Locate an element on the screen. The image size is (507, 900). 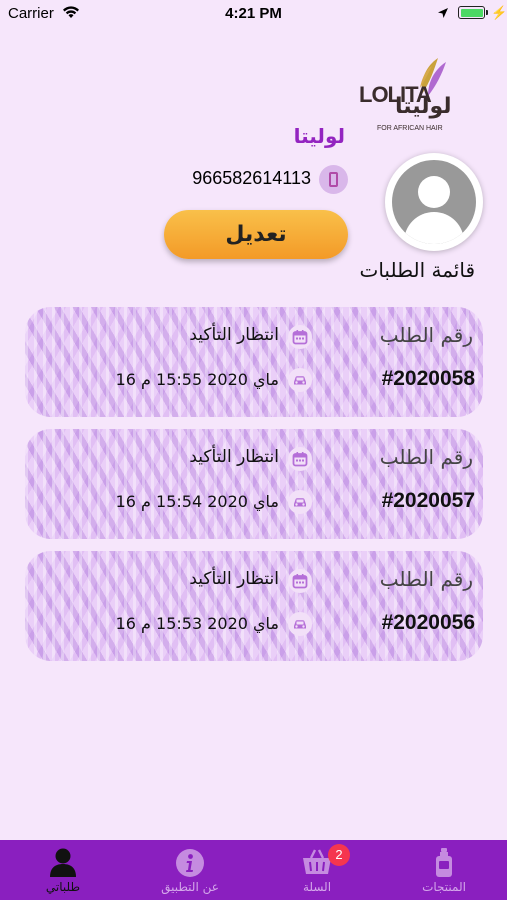
order-date: 16 ماي 2020 15:55 م is located at coordinates (197, 379).